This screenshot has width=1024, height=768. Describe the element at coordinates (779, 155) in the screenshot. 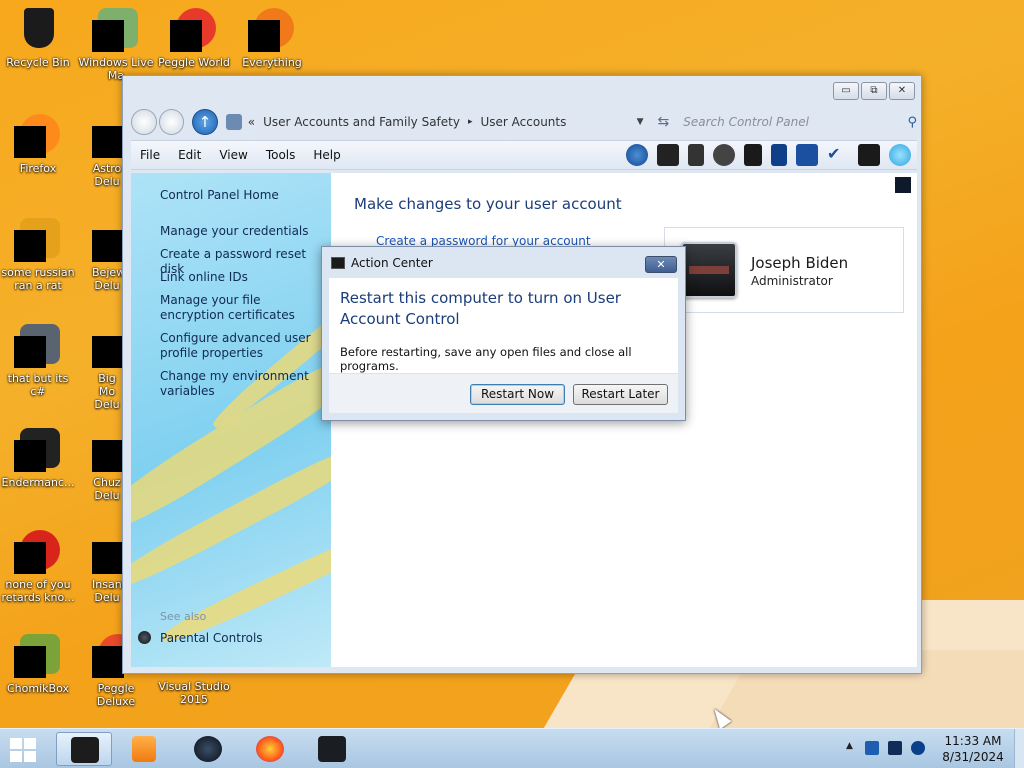

I see `list-toolbar-icon` at that location.